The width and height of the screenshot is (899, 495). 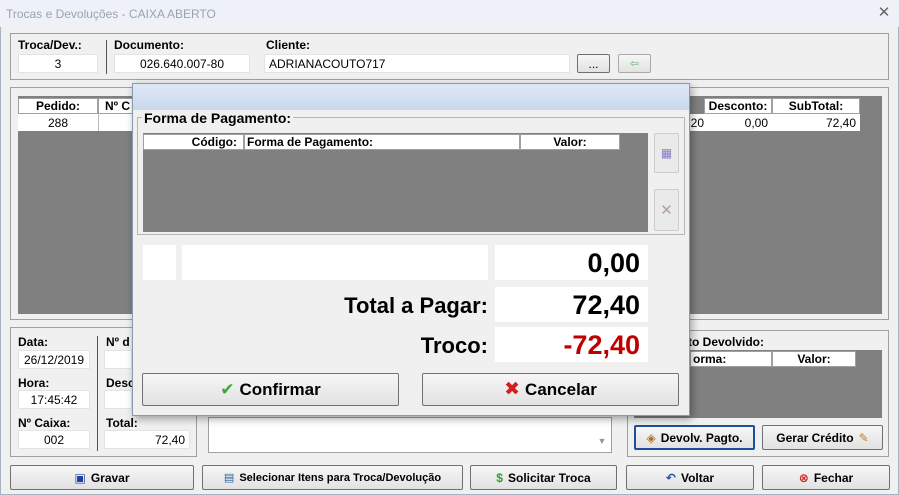 What do you see at coordinates (229, 478) in the screenshot?
I see `list-select-icon: ▤` at bounding box center [229, 478].